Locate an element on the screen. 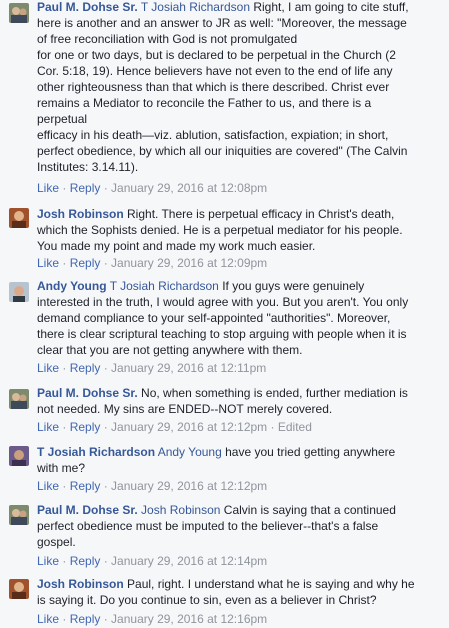 Image resolution: width=449 pixels, height=628 pixels. edited-label: Edited is located at coordinates (295, 427).